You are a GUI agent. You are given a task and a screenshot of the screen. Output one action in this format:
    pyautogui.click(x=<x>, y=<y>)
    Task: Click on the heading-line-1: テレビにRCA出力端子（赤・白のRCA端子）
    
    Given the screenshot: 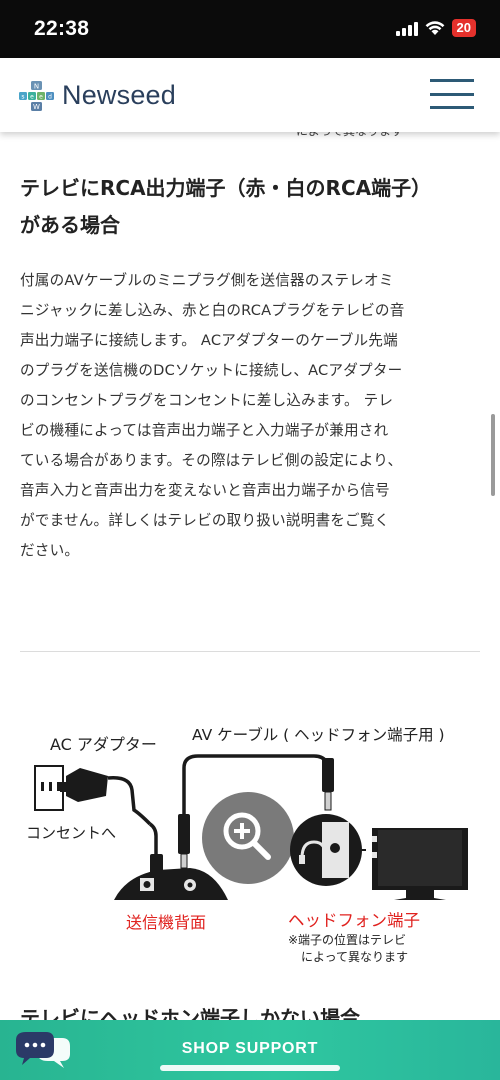 What is the action you would take?
    pyautogui.click(x=226, y=188)
    